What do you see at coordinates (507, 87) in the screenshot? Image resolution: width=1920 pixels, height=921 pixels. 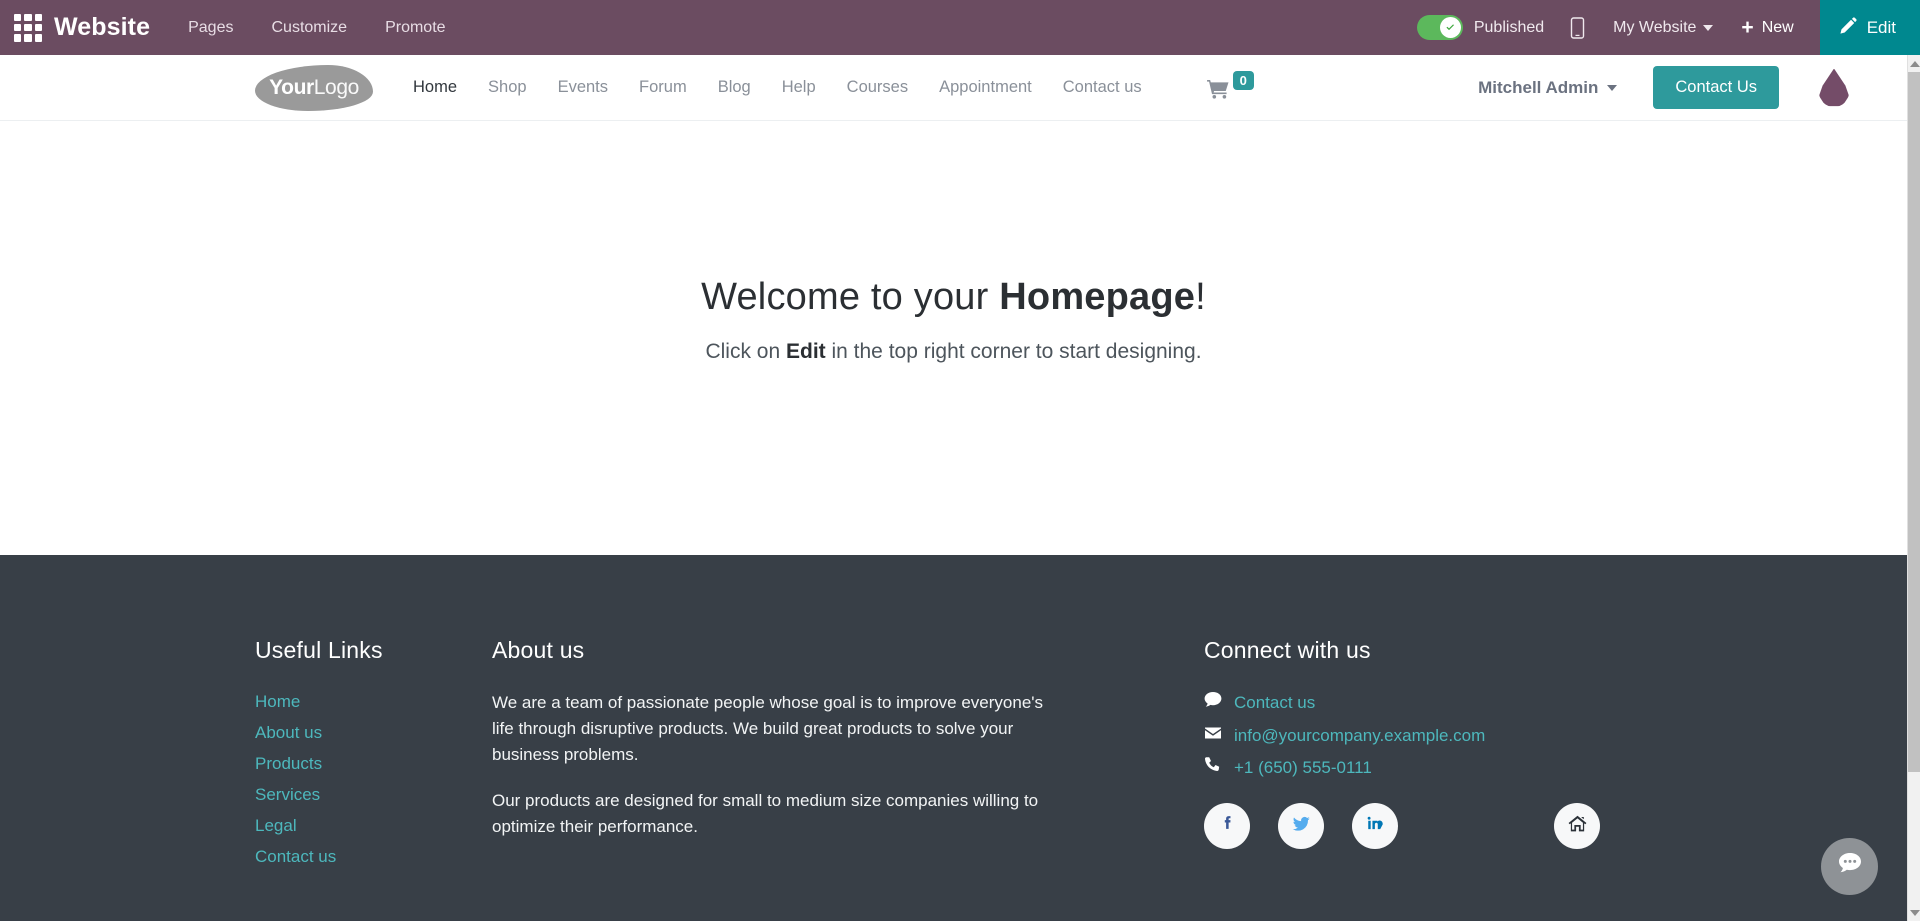 I see `nav-link-shop: Shop` at bounding box center [507, 87].